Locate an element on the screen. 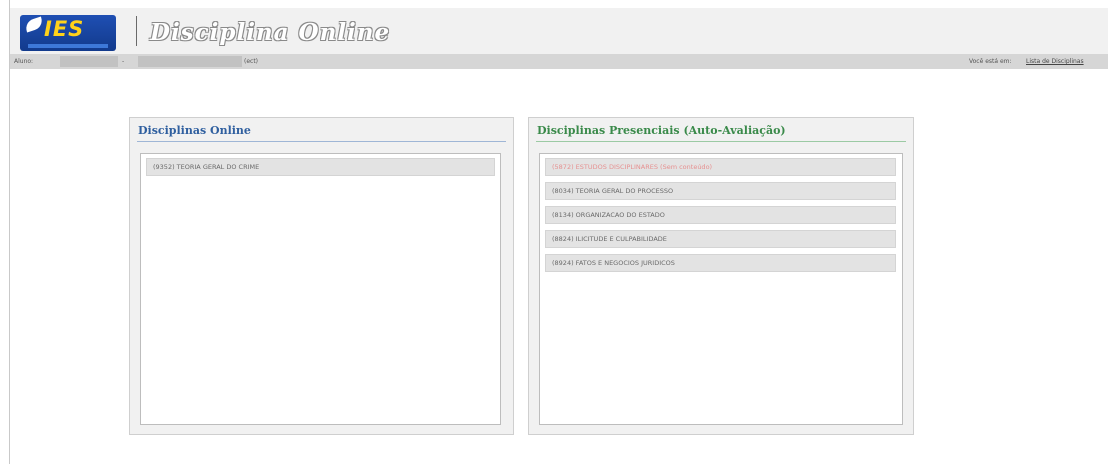 This screenshot has width=1108, height=464. discipline-item: (8924) FATOS E NEGOCIOS JURIDICOS is located at coordinates (720, 263).